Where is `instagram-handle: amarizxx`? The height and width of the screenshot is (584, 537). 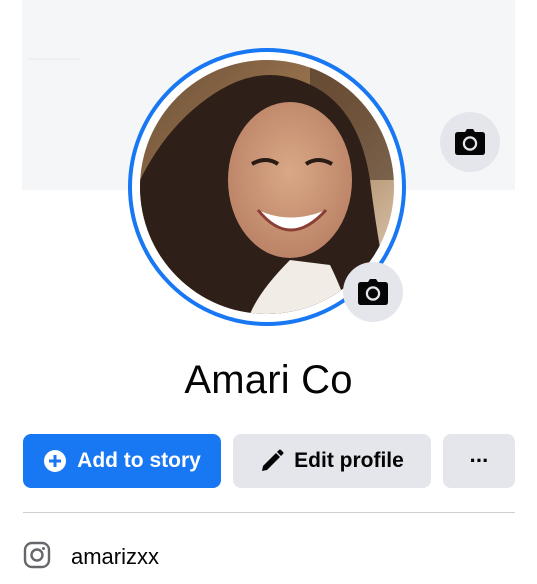
instagram-handle: amarizxx is located at coordinates (115, 557).